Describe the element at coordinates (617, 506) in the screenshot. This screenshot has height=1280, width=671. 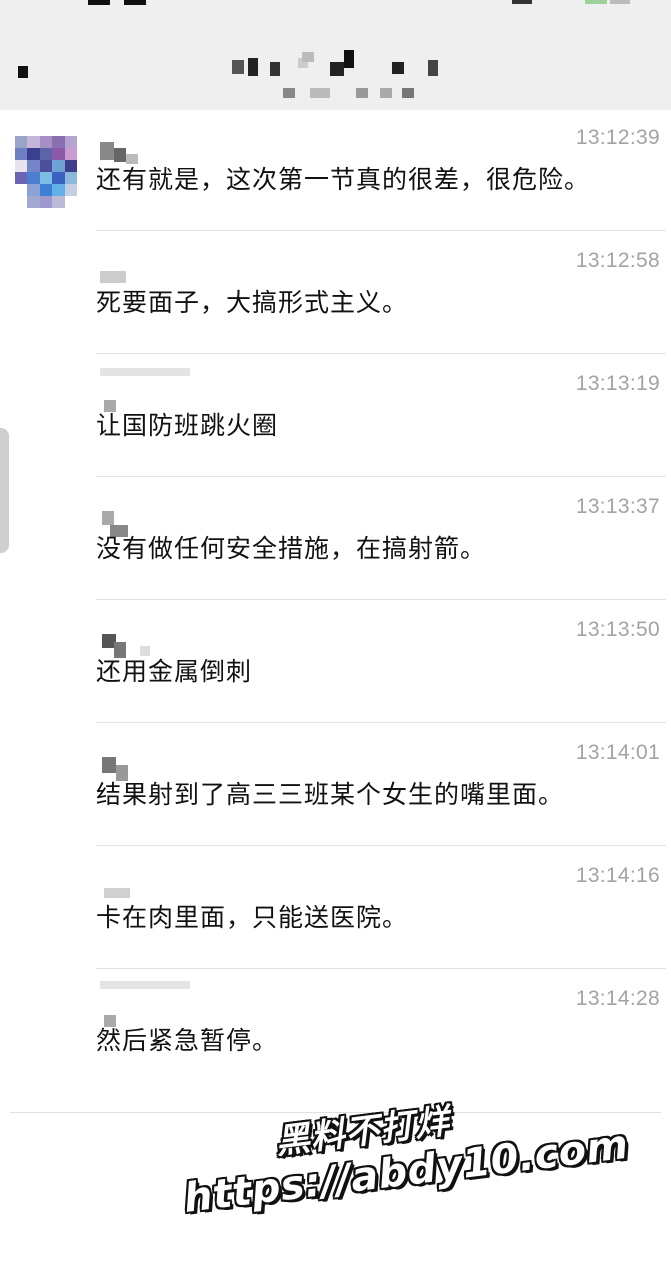
I see `message-timestamp: 13:13:37` at that location.